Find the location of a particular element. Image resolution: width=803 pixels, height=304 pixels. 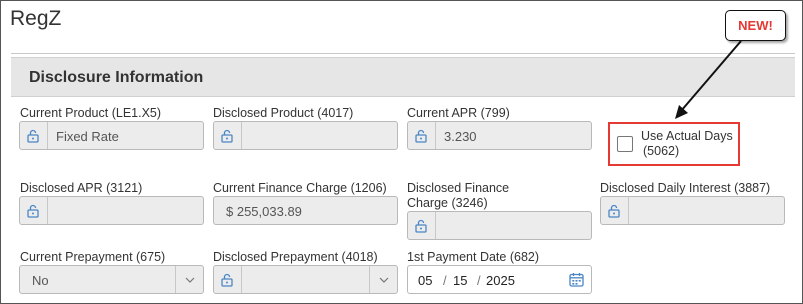

current-prepayment-select: No is located at coordinates (111, 279).